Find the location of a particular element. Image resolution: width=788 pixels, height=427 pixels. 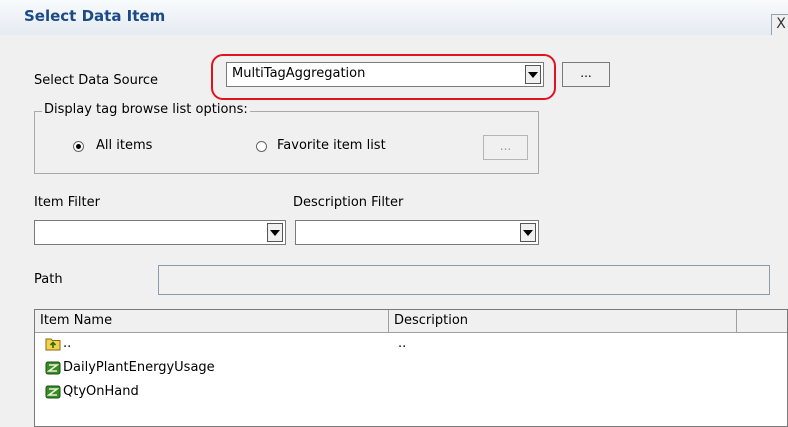

item-name: QtyOnHand is located at coordinates (101, 391).